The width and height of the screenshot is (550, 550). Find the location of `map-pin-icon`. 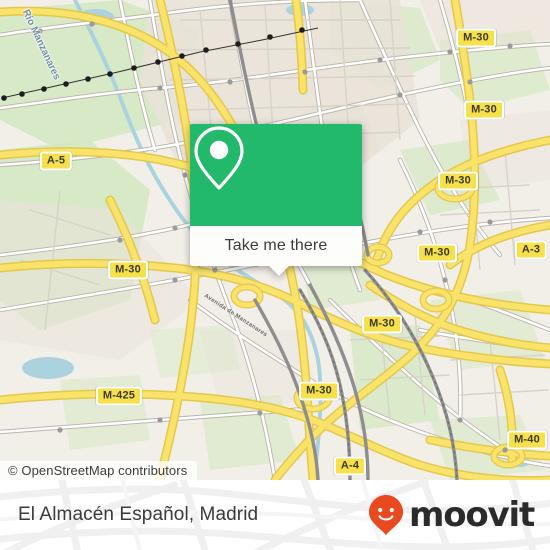

map-pin-icon is located at coordinates (219, 158).